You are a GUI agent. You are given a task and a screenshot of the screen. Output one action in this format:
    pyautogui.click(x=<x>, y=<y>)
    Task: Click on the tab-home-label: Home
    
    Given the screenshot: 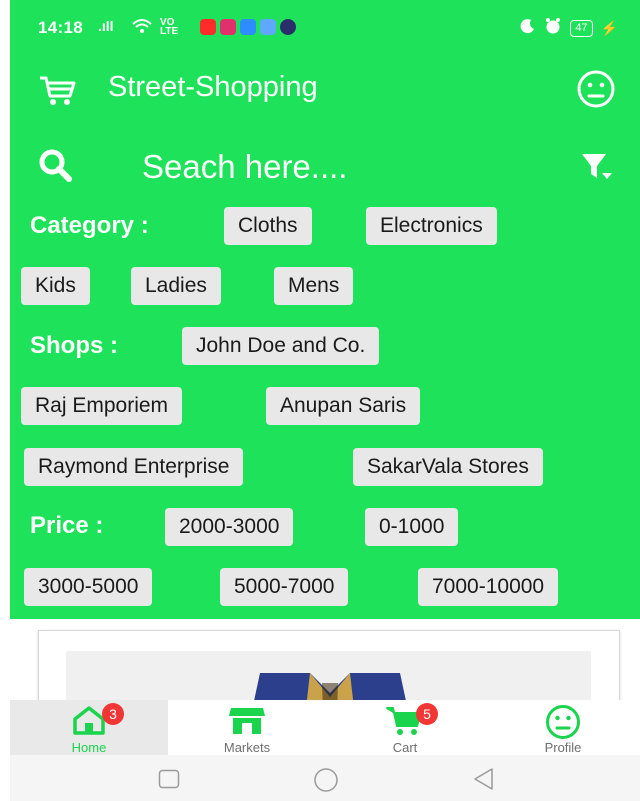 What is the action you would take?
    pyautogui.click(x=89, y=747)
    